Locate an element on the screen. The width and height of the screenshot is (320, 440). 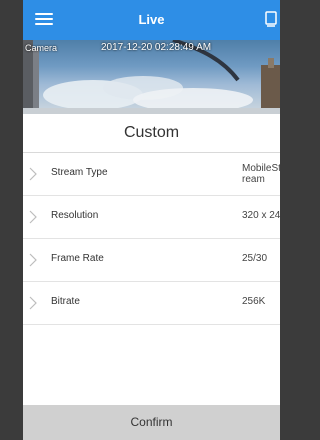
row-stream-type: Stream Type MobileStream is located at coordinates (151, 174).